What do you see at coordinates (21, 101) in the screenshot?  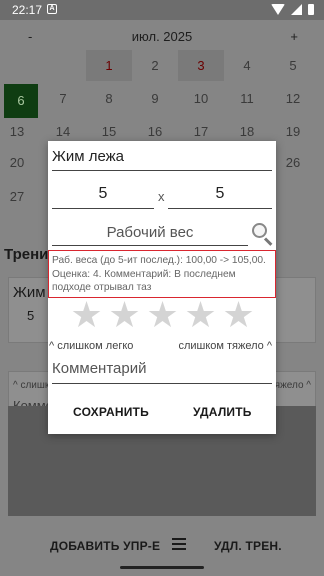 I see `calendar-day: 6` at bounding box center [21, 101].